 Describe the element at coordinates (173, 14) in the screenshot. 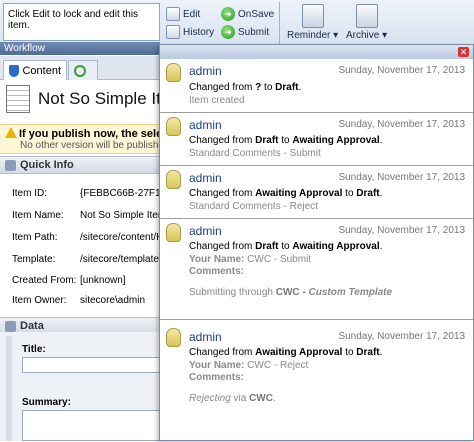

I see `edit-icon` at that location.